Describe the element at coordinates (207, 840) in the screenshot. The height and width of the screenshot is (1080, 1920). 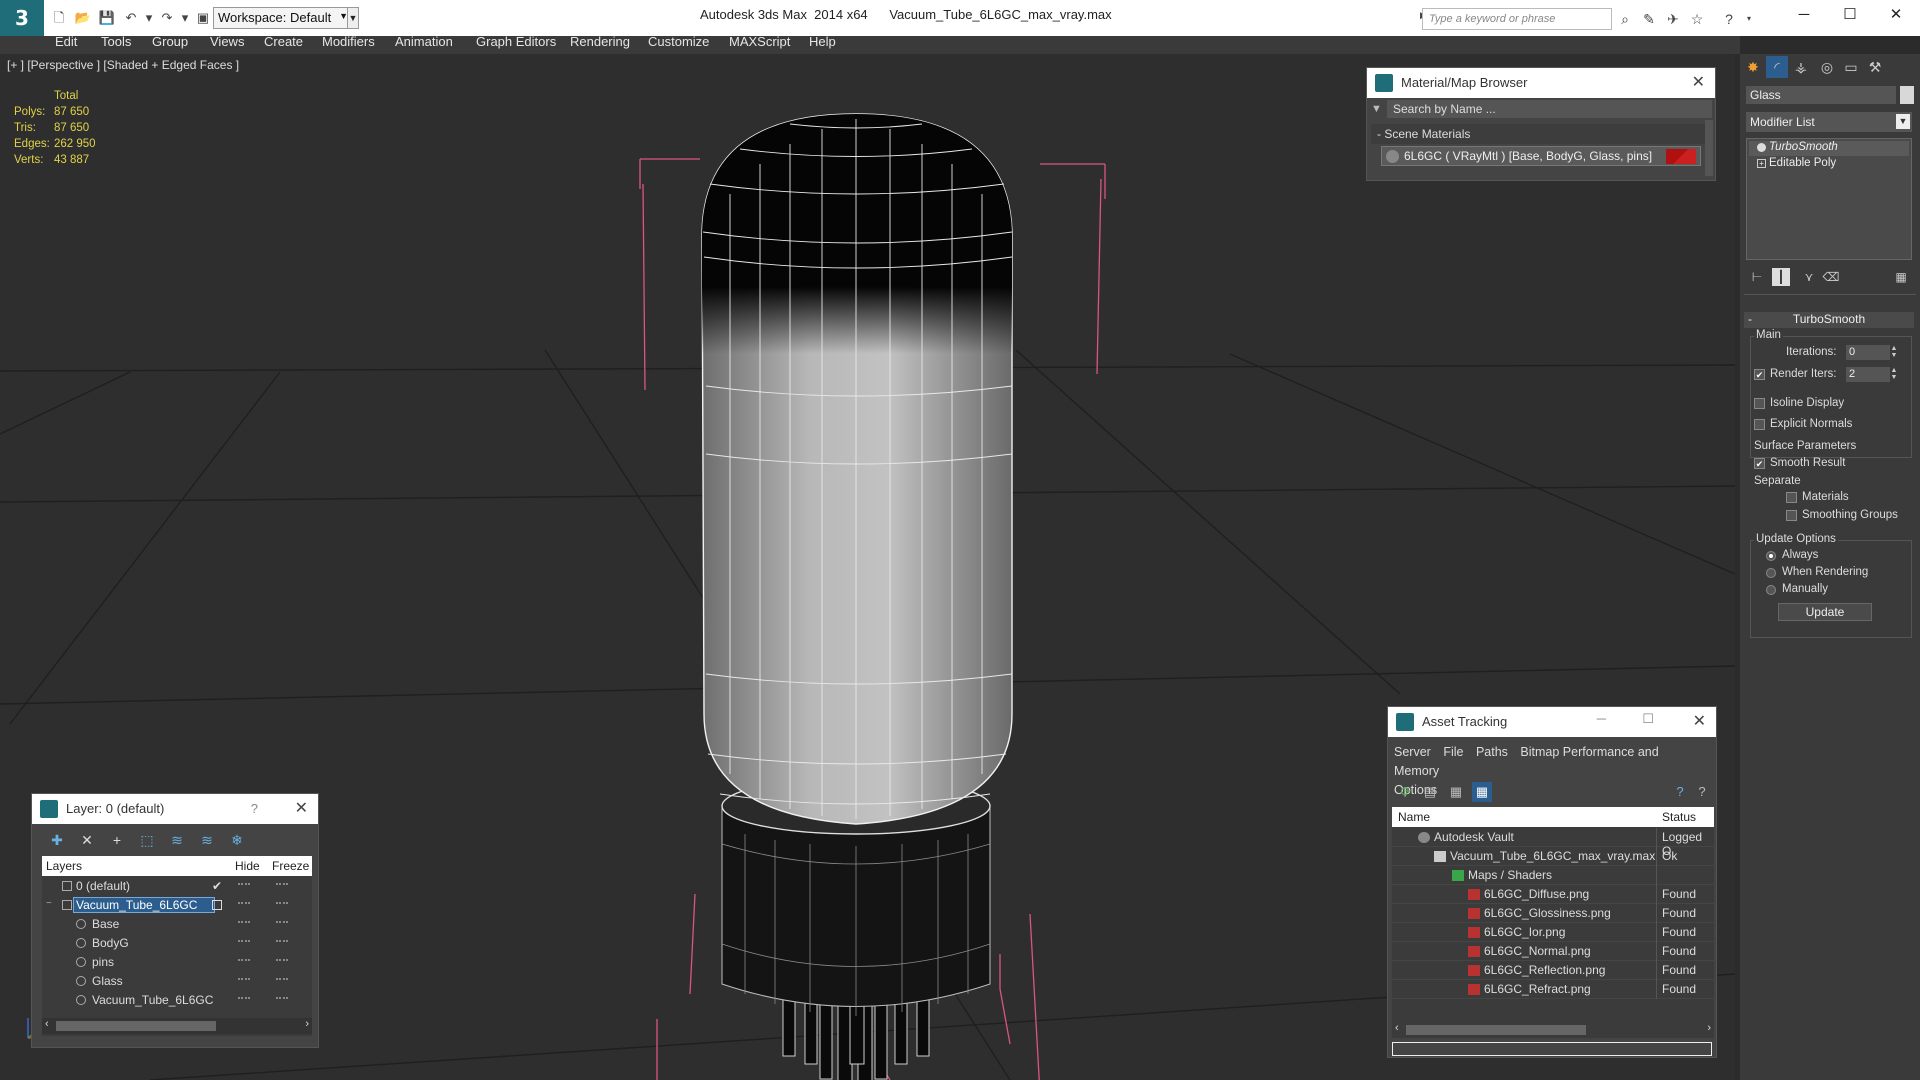
I see `hide-all-icon: ≋` at that location.